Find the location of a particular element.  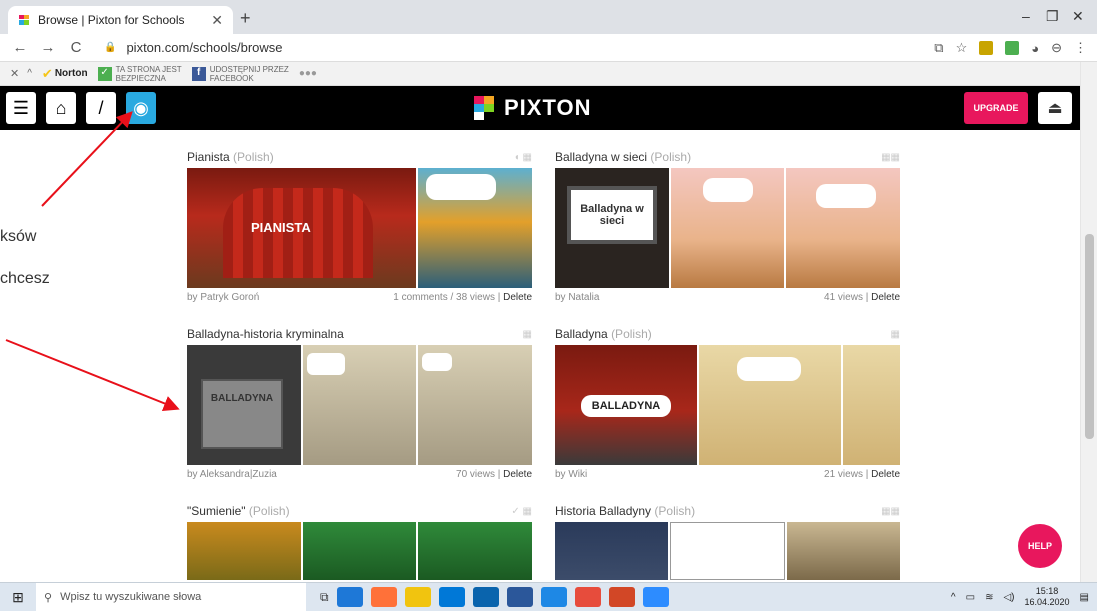

chevron-up-icon: ^ is located at coordinates (953, 597).